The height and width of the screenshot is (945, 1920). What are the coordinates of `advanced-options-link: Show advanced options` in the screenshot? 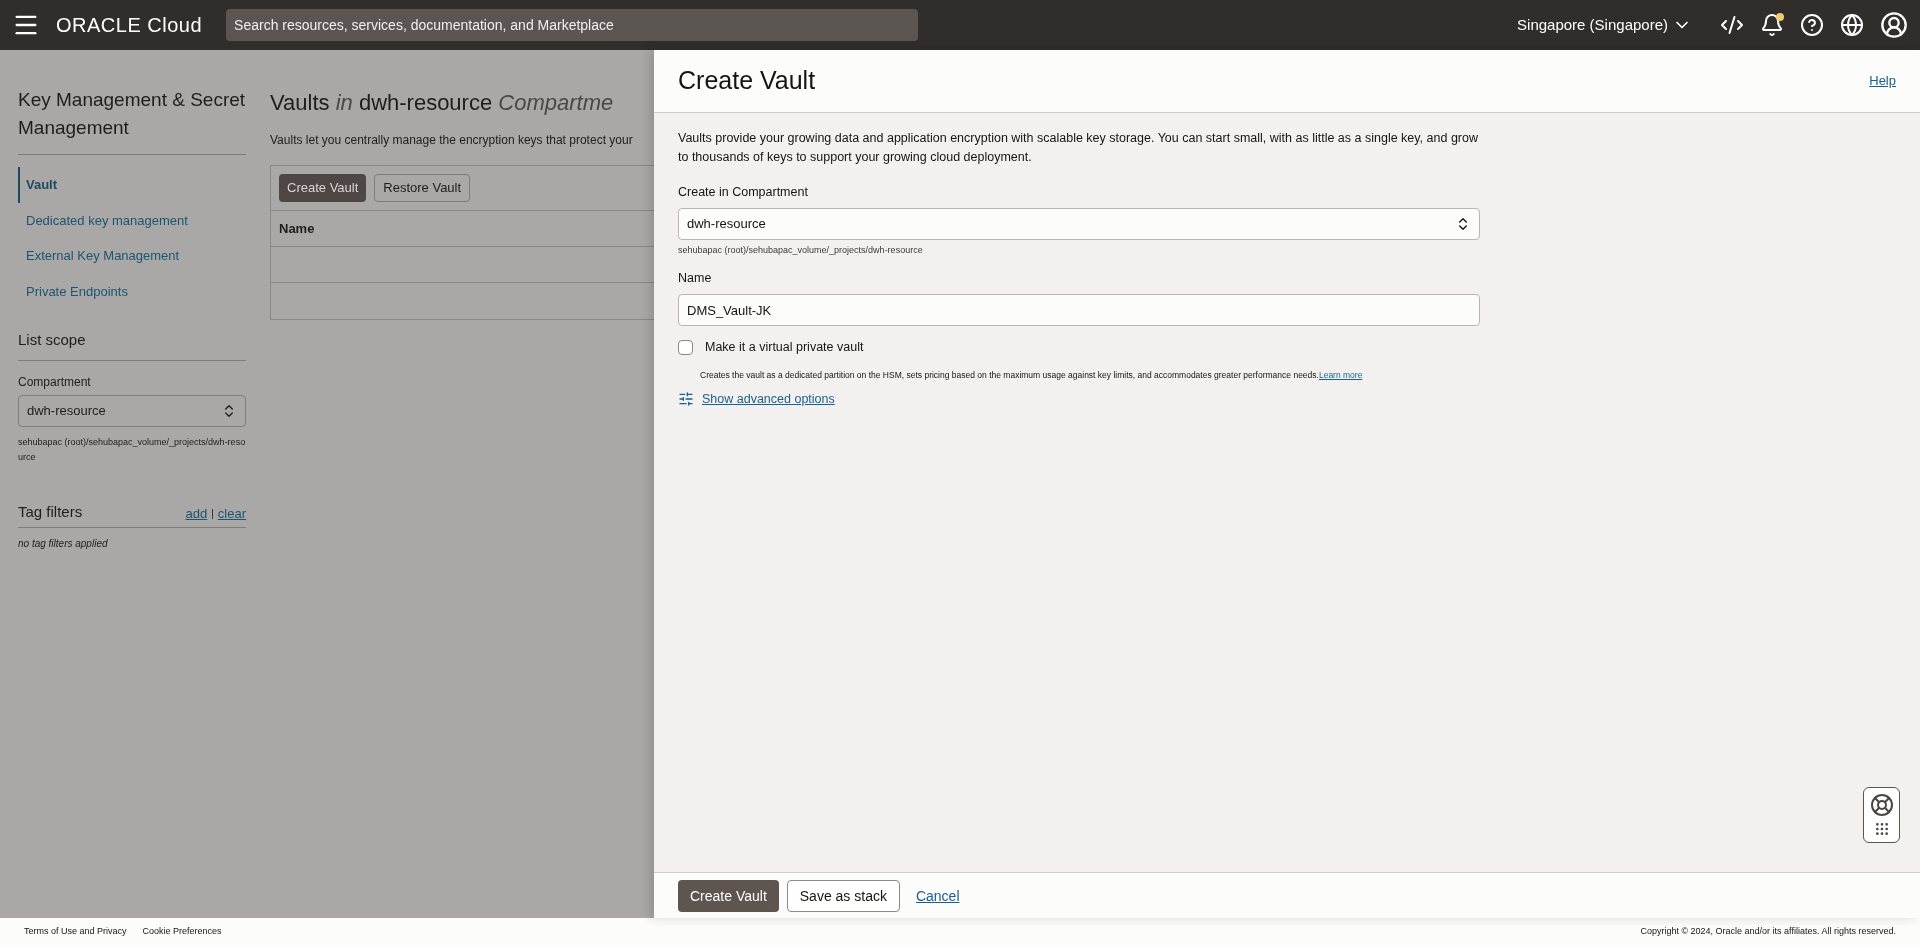 It's located at (768, 399).